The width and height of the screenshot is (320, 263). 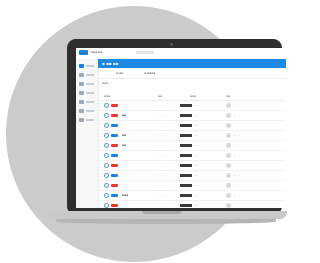 I want to click on filter-label: ▪▪▪, so click(x=105, y=83).